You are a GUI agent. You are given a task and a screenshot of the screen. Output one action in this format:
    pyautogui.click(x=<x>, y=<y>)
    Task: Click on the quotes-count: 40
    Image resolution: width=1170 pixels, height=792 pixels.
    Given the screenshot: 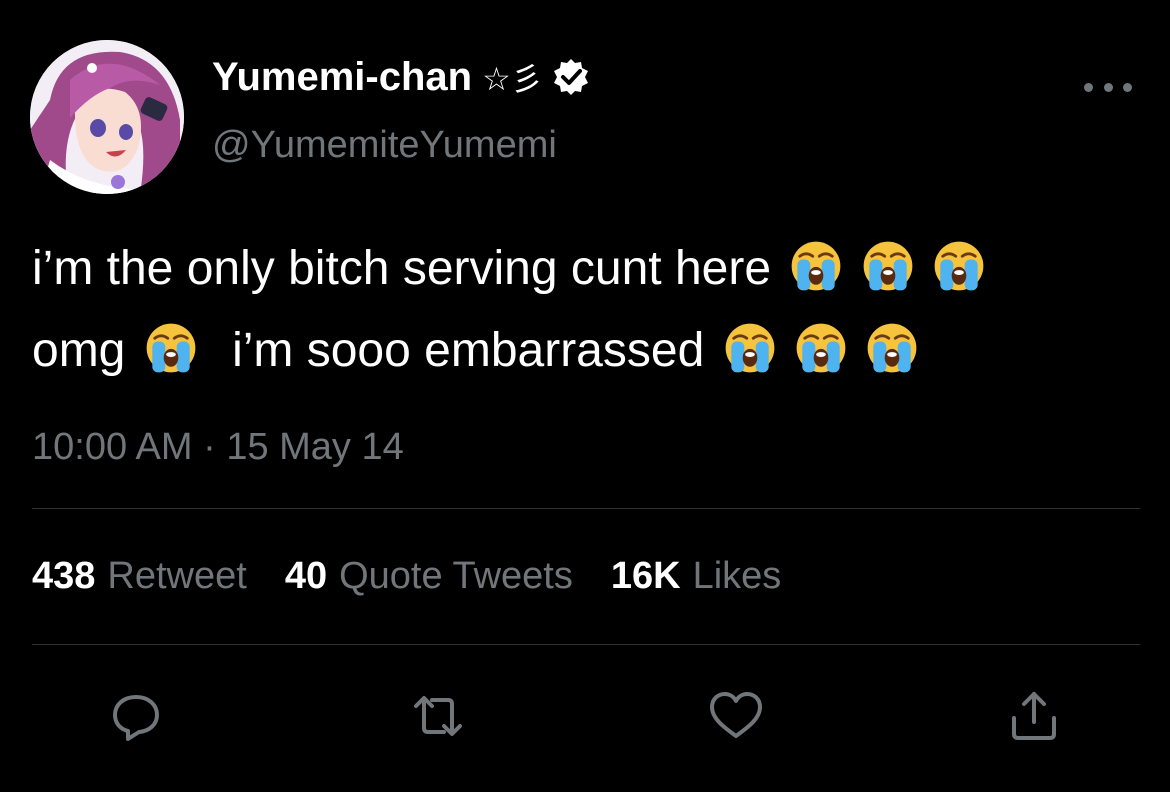 What is the action you would take?
    pyautogui.click(x=306, y=576)
    